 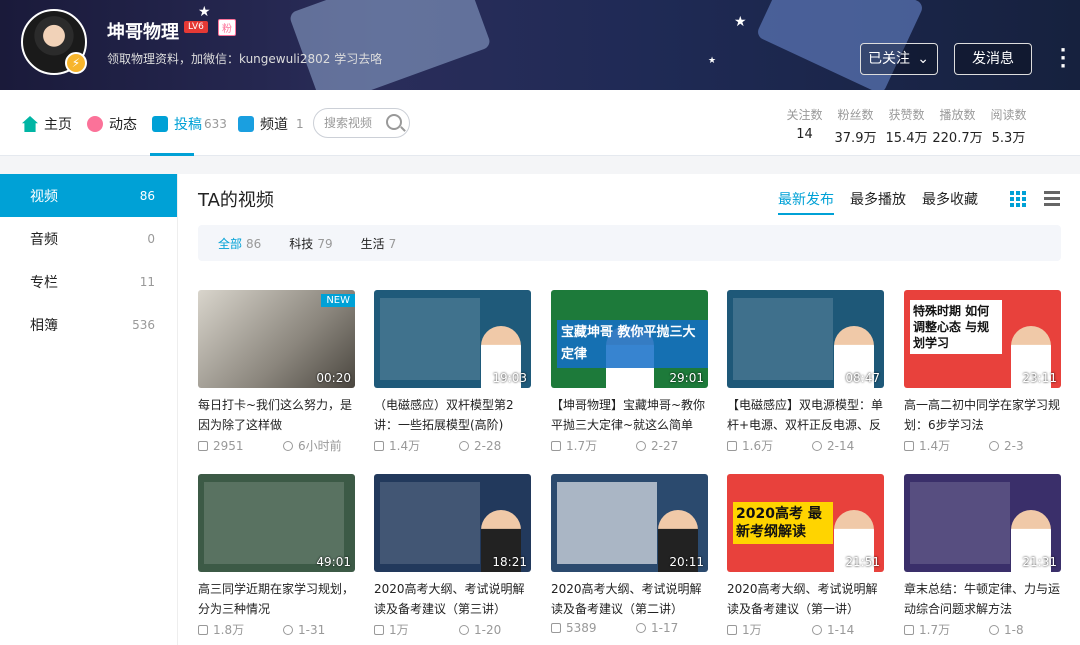 What do you see at coordinates (47, 124) in the screenshot?
I see `tab-home: 主页` at bounding box center [47, 124].